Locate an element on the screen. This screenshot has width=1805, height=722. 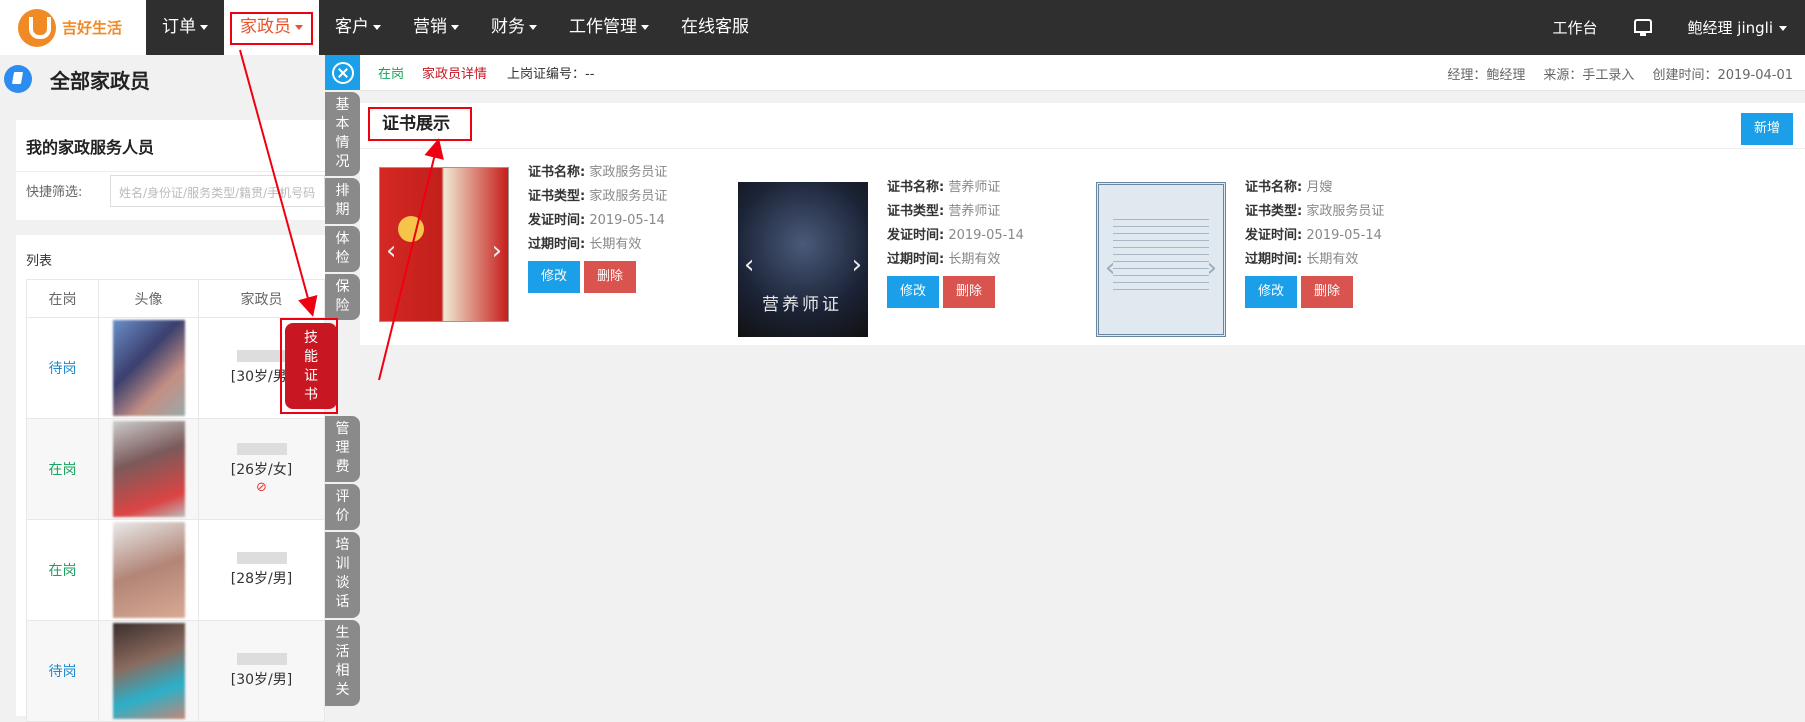
table-row: 待岗 [30岁/男] is located at coordinates (175, 671).